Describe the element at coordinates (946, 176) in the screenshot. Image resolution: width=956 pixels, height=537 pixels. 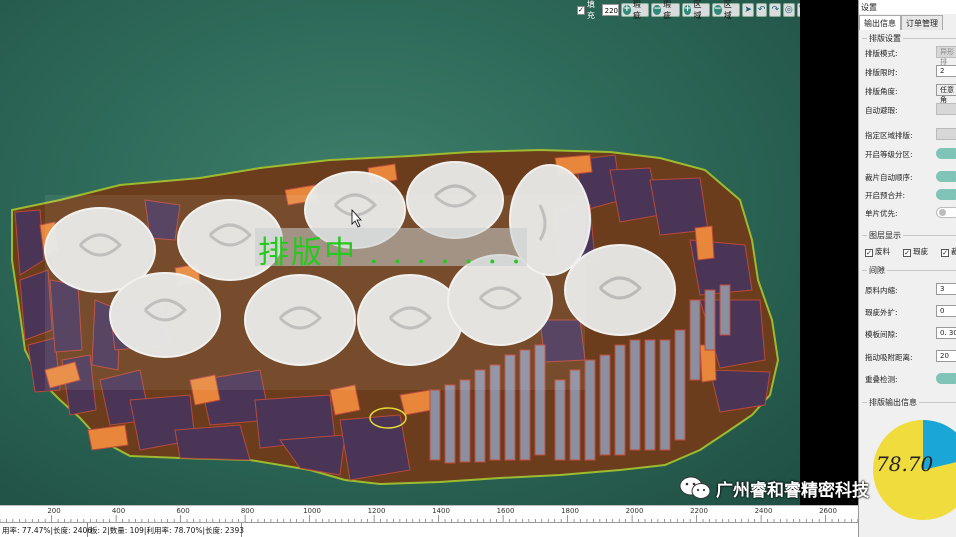
I see `auto-order-toggle` at that location.